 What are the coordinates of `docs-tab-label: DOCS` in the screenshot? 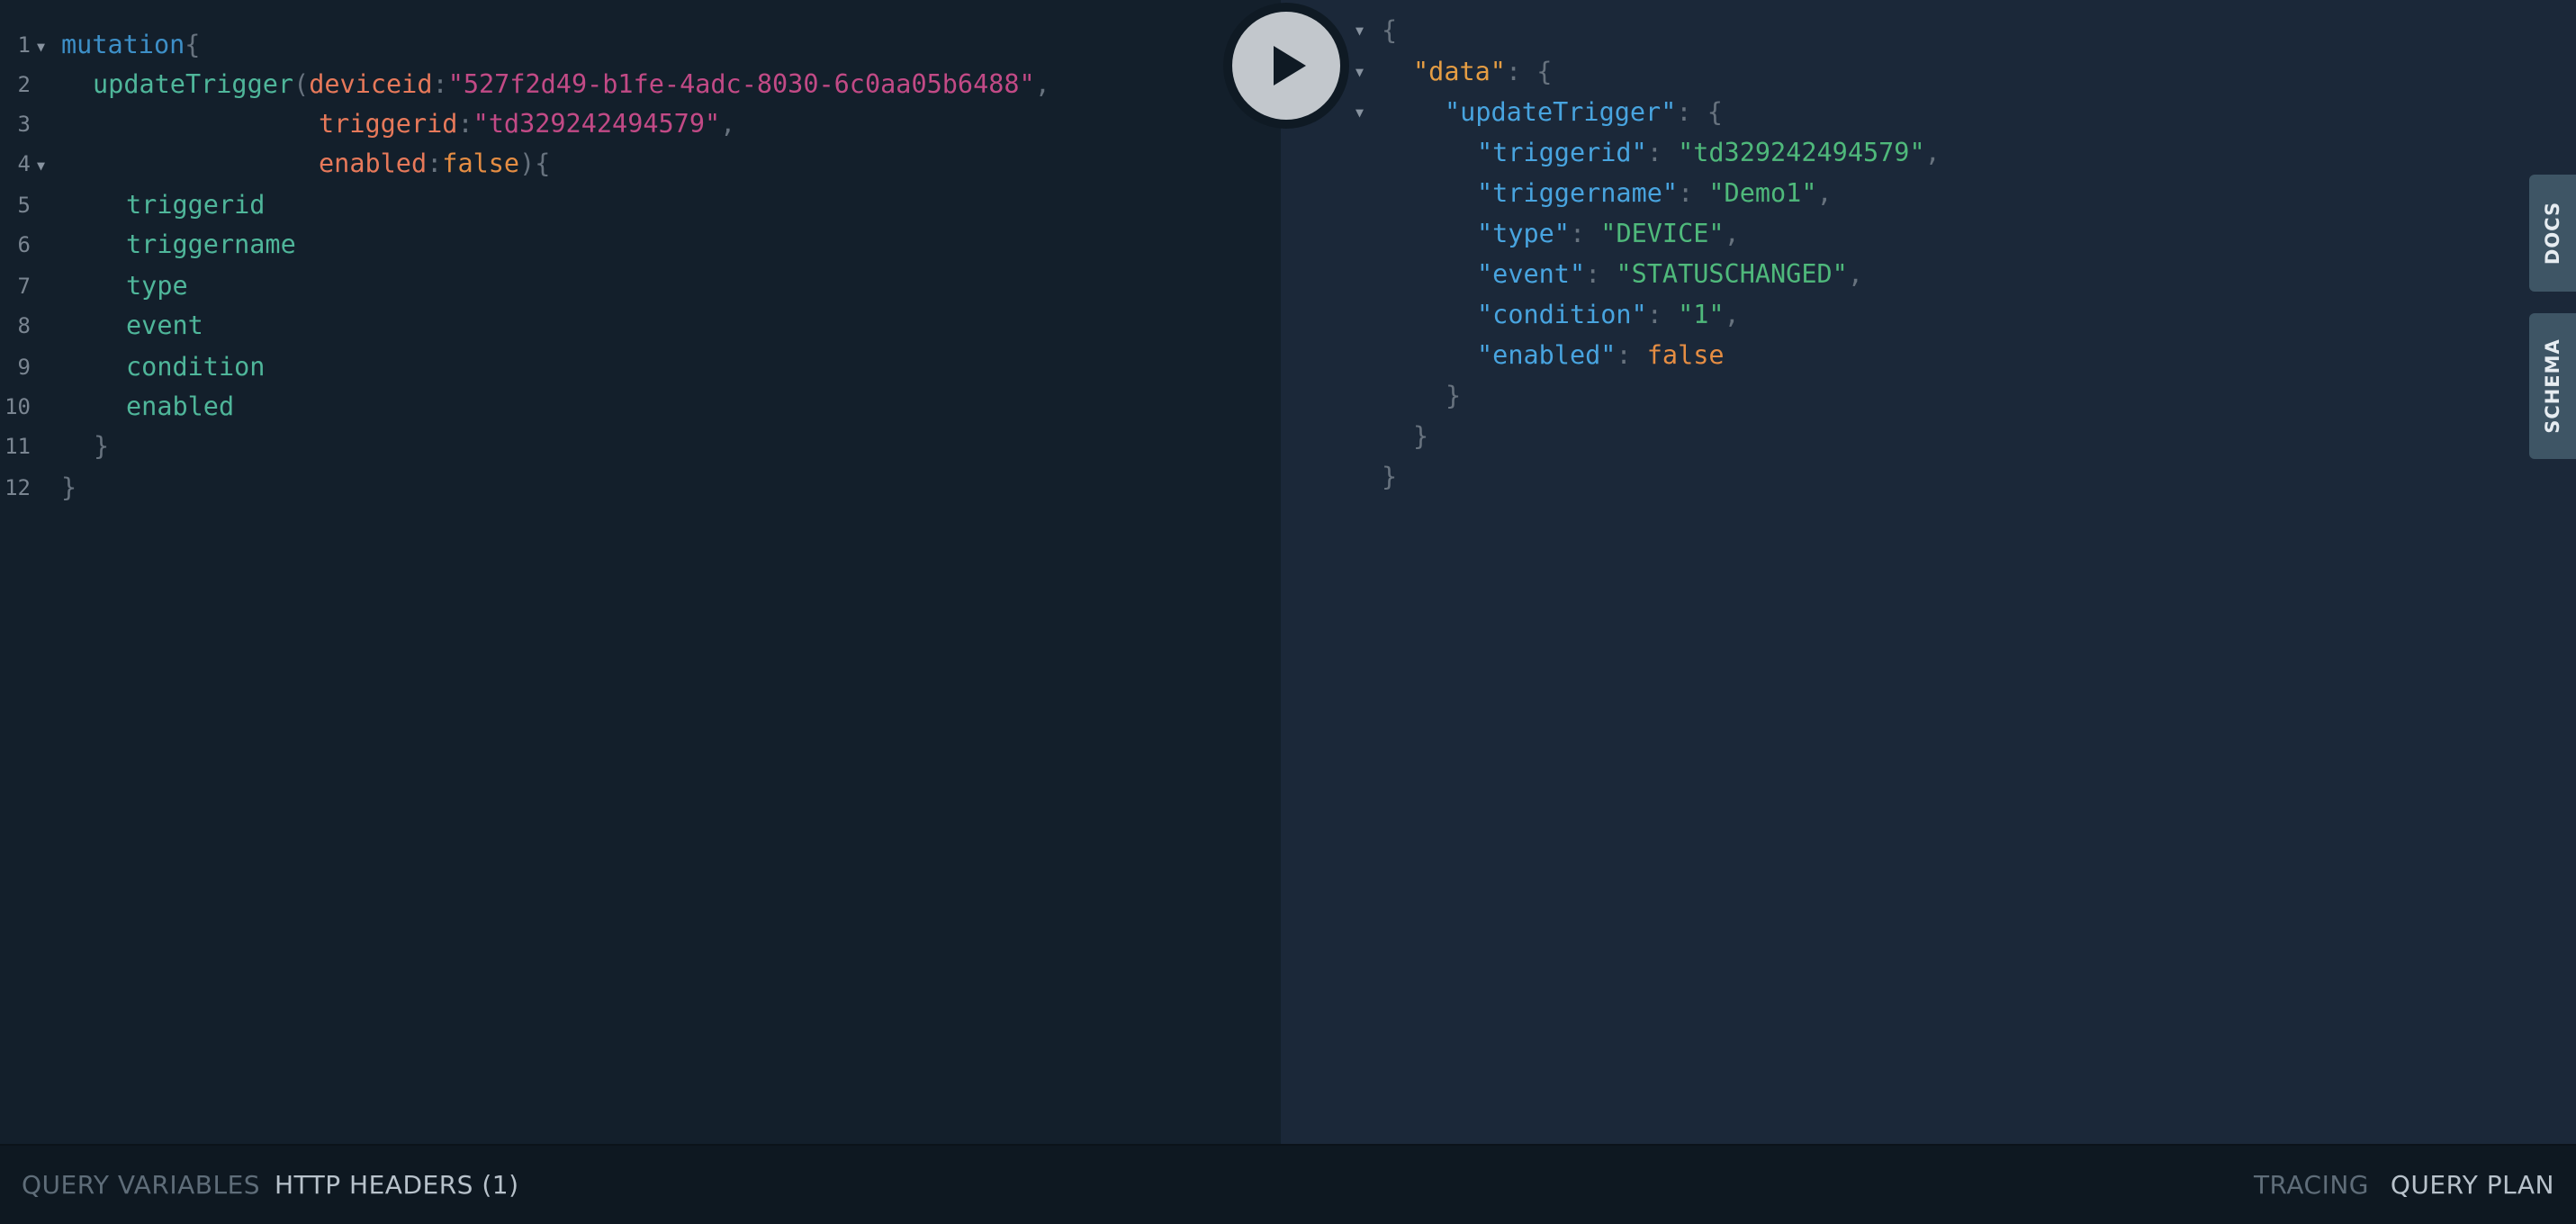 It's located at (2552, 234).